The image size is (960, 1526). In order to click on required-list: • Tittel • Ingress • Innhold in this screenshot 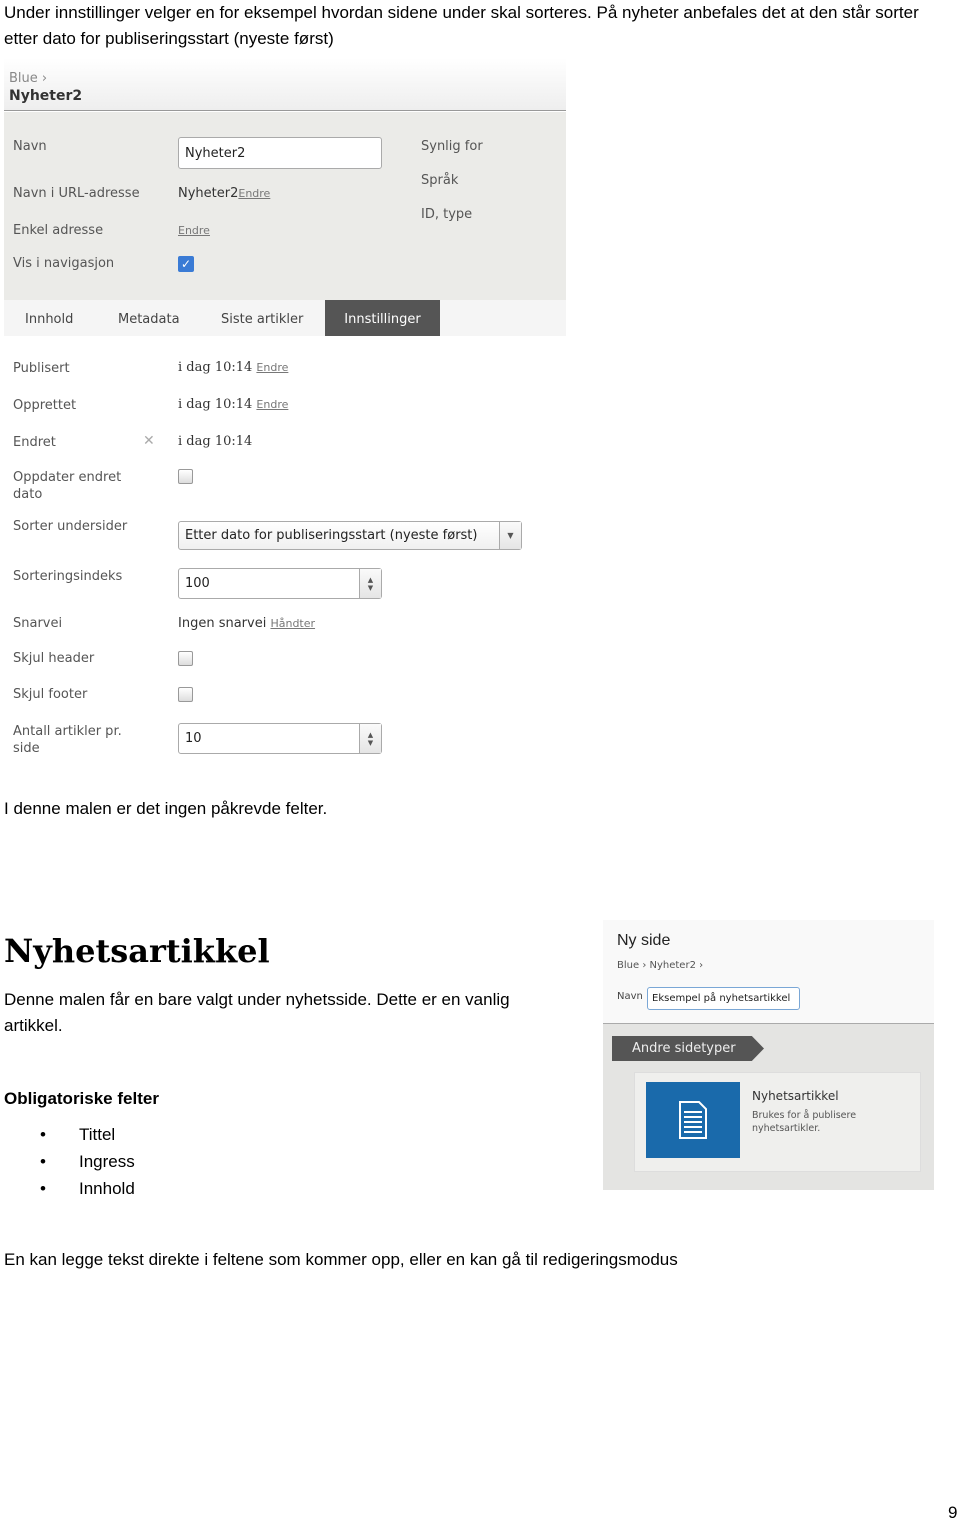, I will do `click(87, 1161)`.